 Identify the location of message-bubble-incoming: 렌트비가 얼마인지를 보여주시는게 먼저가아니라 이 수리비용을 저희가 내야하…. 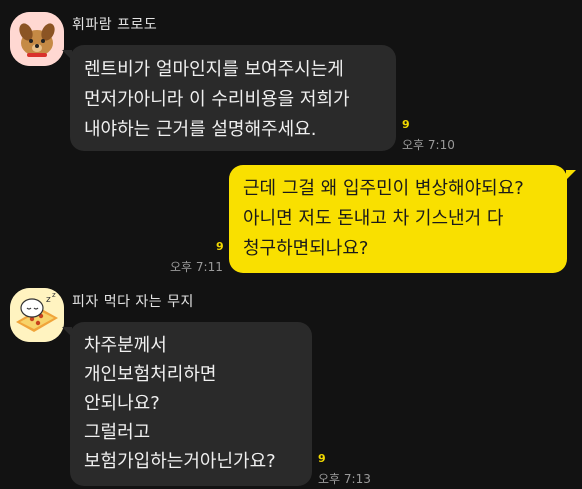
(233, 98).